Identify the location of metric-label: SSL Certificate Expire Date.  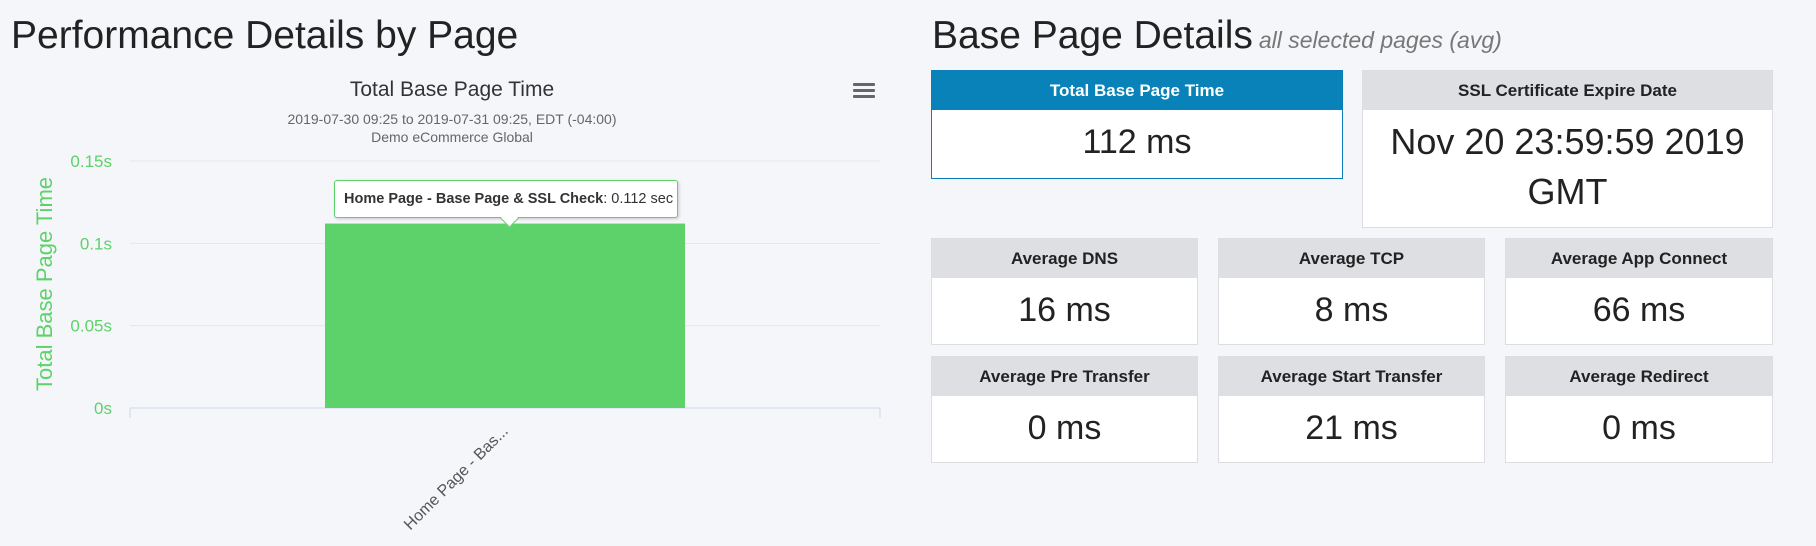
(1567, 90).